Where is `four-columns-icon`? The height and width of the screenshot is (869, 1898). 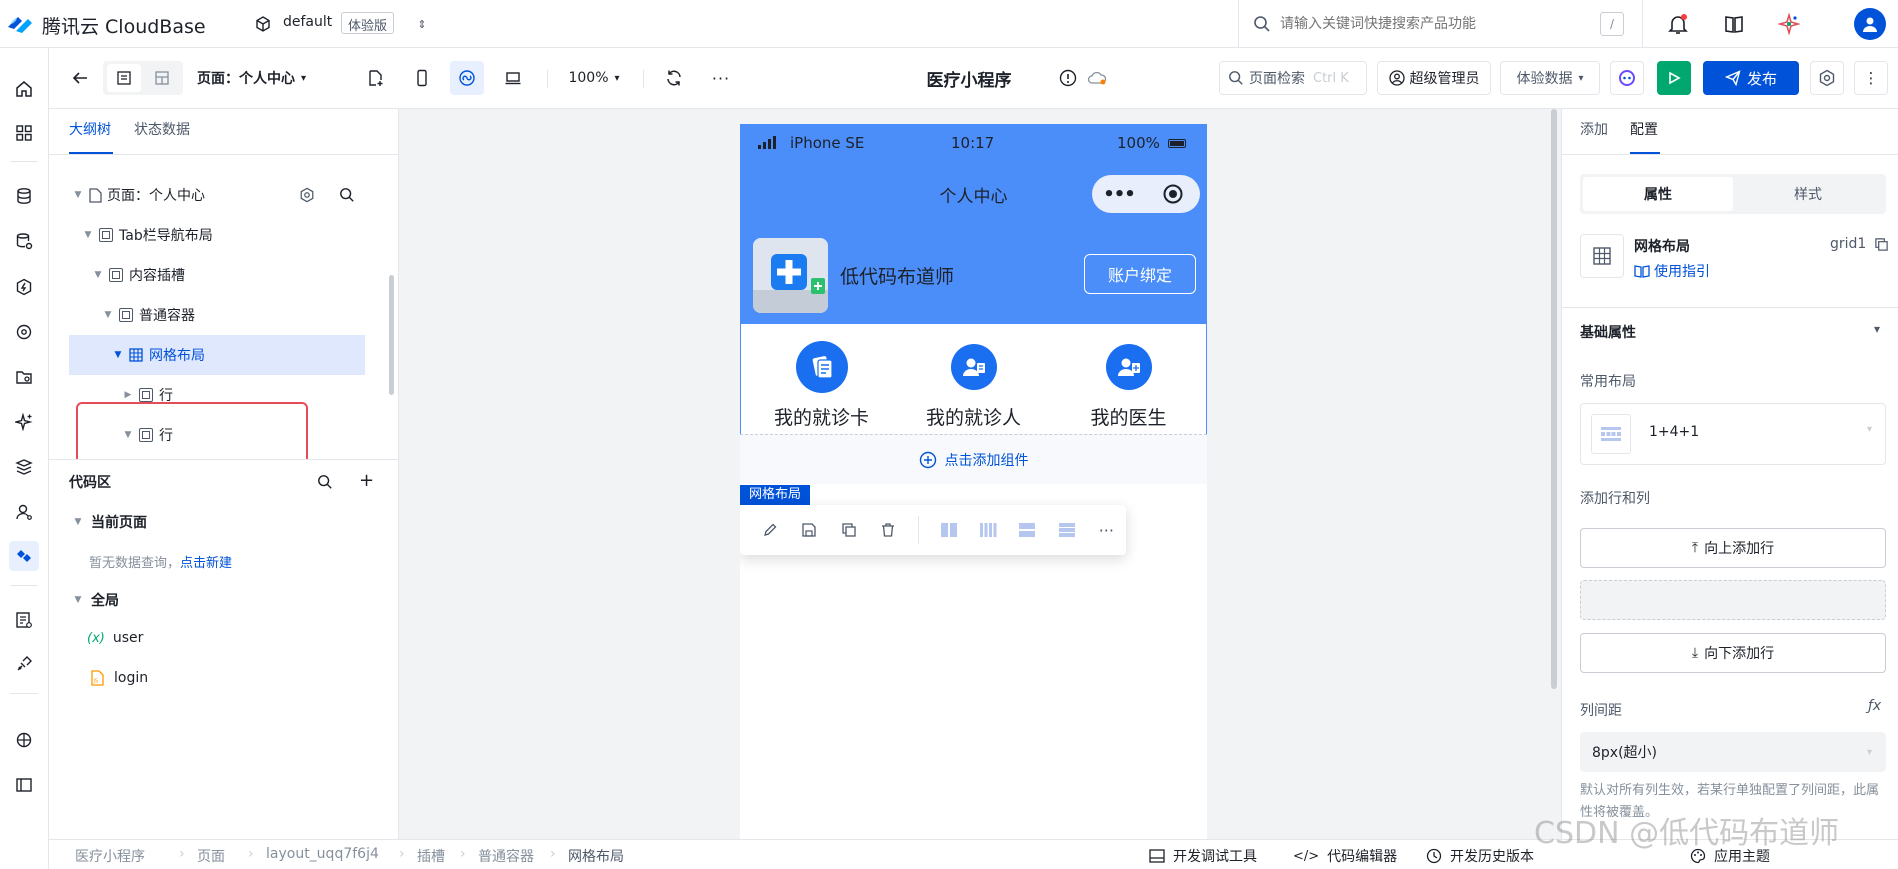
four-columns-icon is located at coordinates (987, 530).